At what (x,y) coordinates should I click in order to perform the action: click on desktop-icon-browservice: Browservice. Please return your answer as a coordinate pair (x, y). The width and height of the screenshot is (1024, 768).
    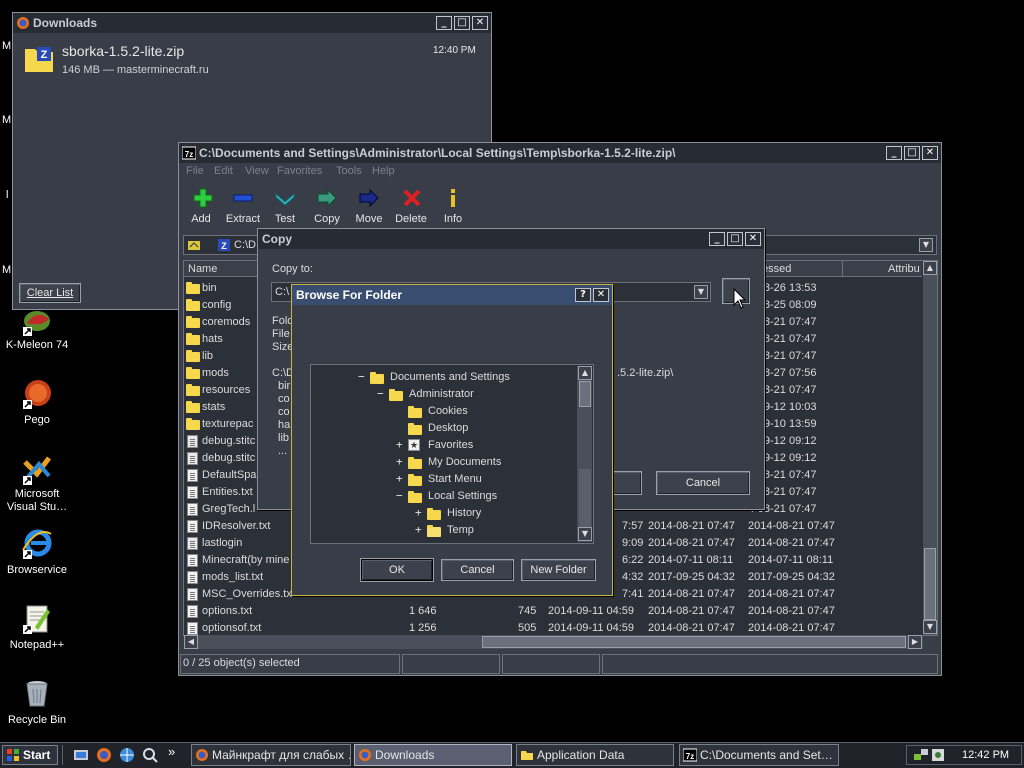
    Looking at the image, I should click on (37, 554).